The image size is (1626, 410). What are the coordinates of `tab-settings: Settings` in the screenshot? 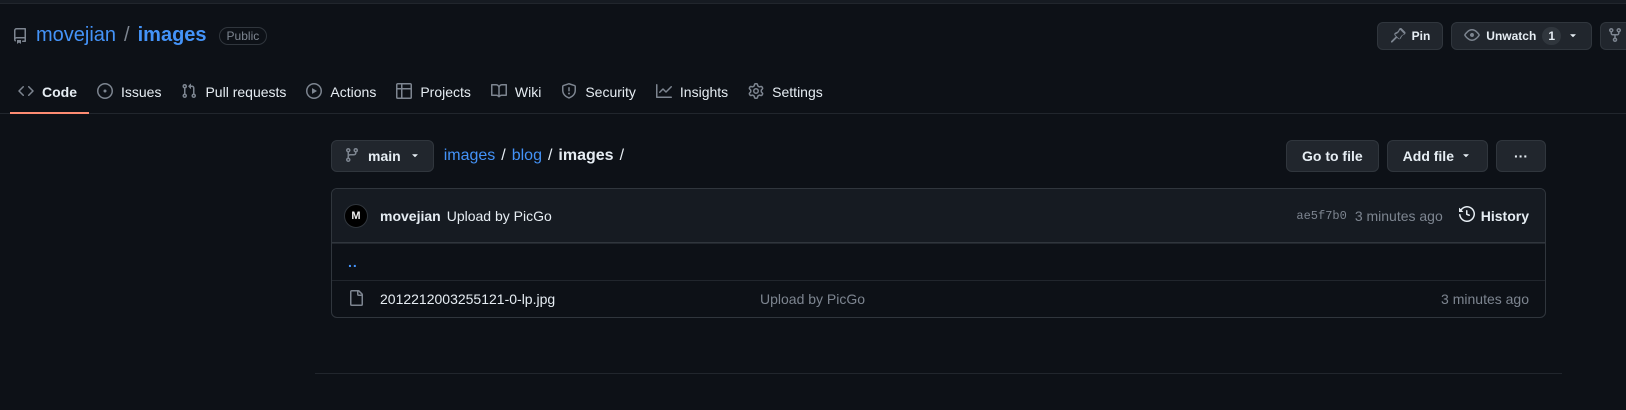 It's located at (787, 92).